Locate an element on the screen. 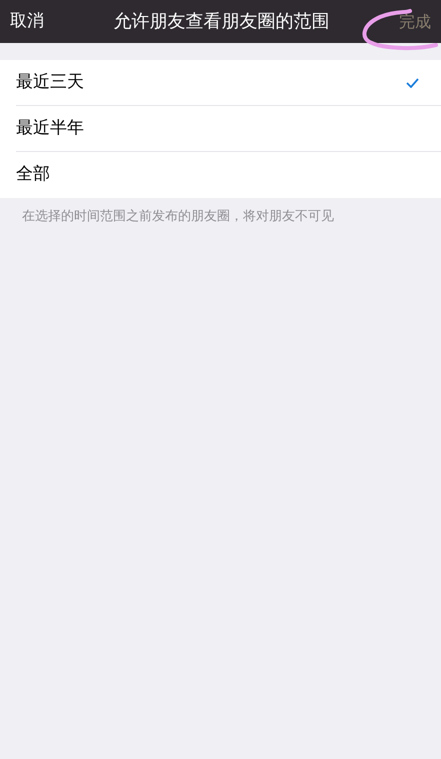  cancel-button: 取消 is located at coordinates (27, 21).